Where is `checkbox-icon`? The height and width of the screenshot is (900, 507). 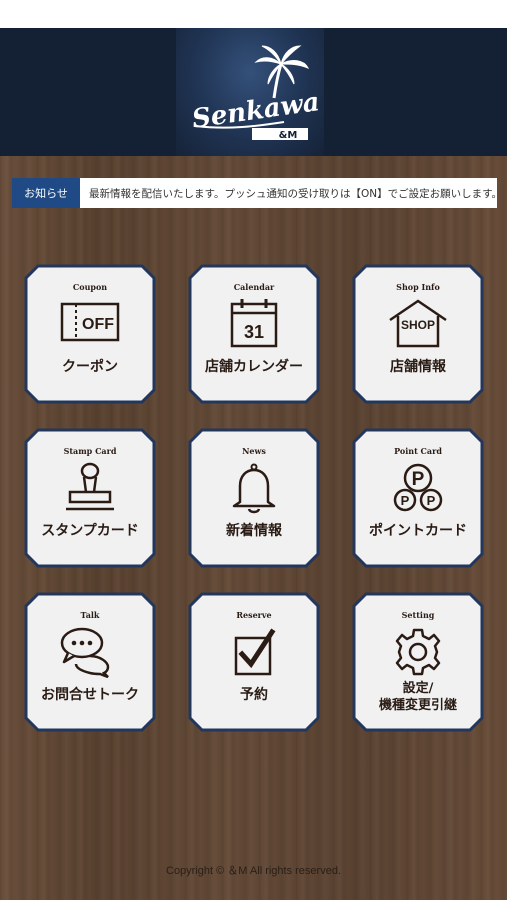 checkbox-icon is located at coordinates (255, 652).